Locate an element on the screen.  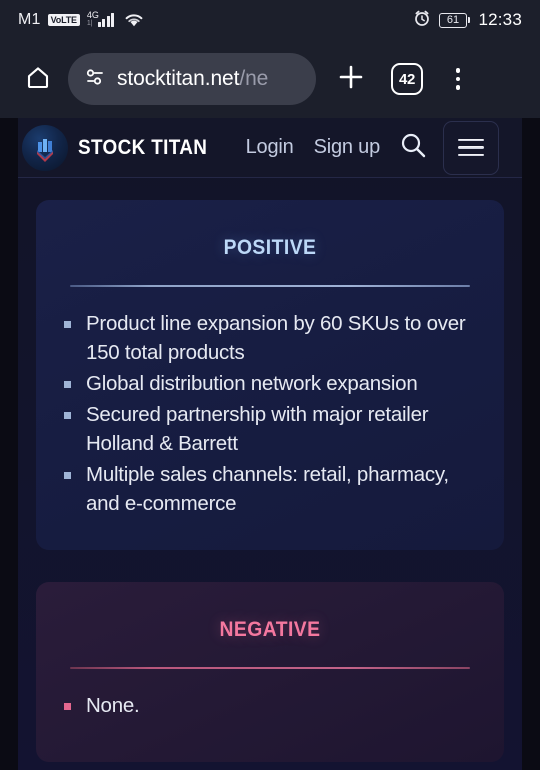
new-tab-button is located at coordinates (351, 79).